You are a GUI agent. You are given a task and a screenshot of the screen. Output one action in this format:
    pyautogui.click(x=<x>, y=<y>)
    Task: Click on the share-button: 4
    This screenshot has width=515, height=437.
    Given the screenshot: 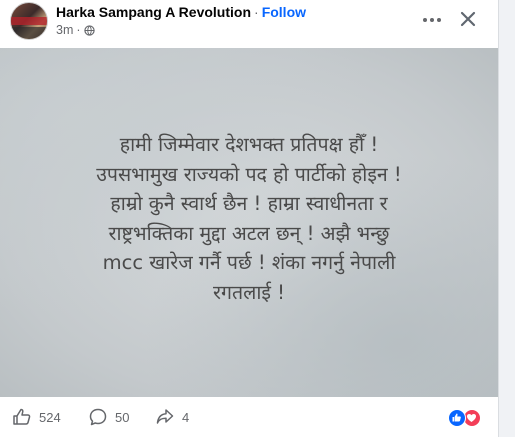 What is the action you would take?
    pyautogui.click(x=172, y=417)
    